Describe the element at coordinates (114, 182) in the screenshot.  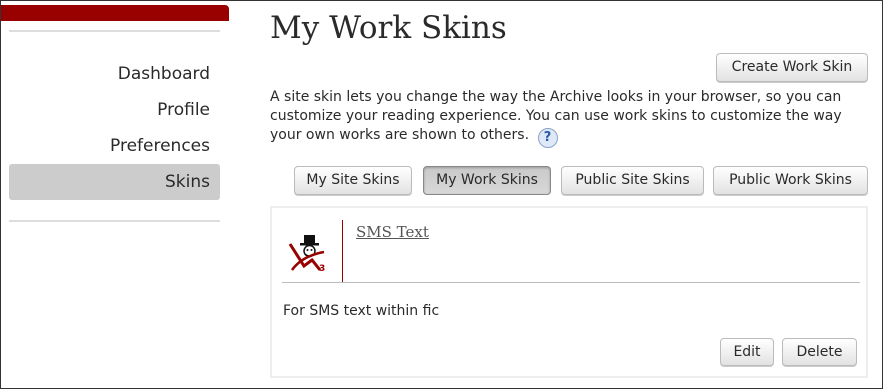
I see `sidebar-item-skins: Skins` at that location.